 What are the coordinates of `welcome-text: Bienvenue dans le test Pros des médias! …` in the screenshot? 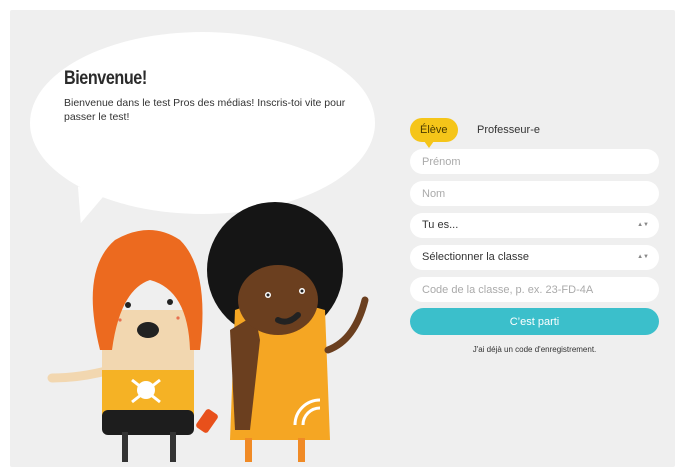 It's located at (205, 110).